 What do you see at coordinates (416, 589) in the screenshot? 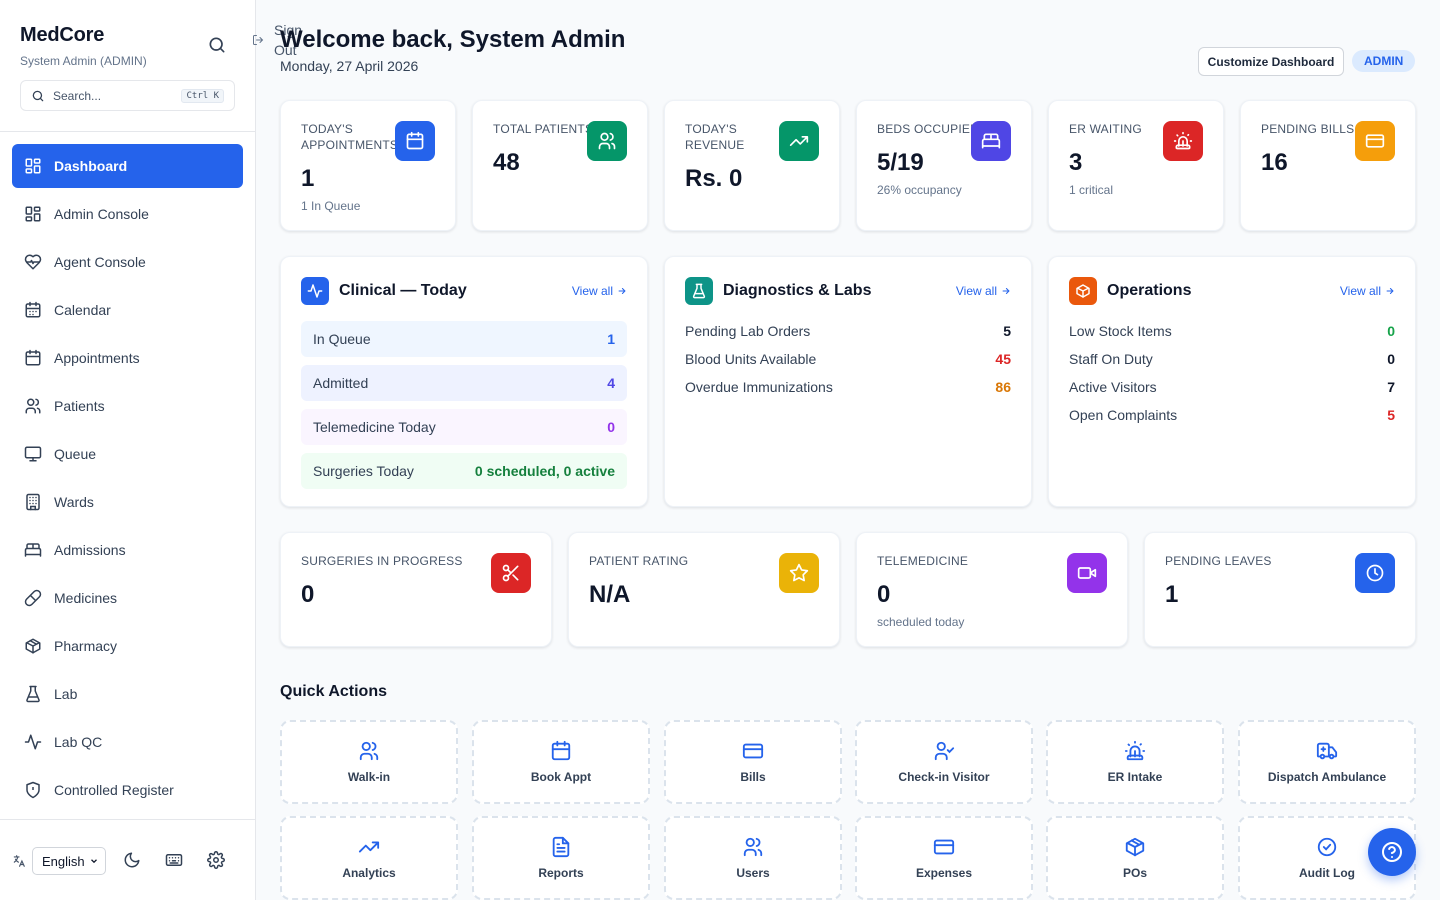
I see `stat-card-surgeries: SURGERIES IN PROGRESS 0` at bounding box center [416, 589].